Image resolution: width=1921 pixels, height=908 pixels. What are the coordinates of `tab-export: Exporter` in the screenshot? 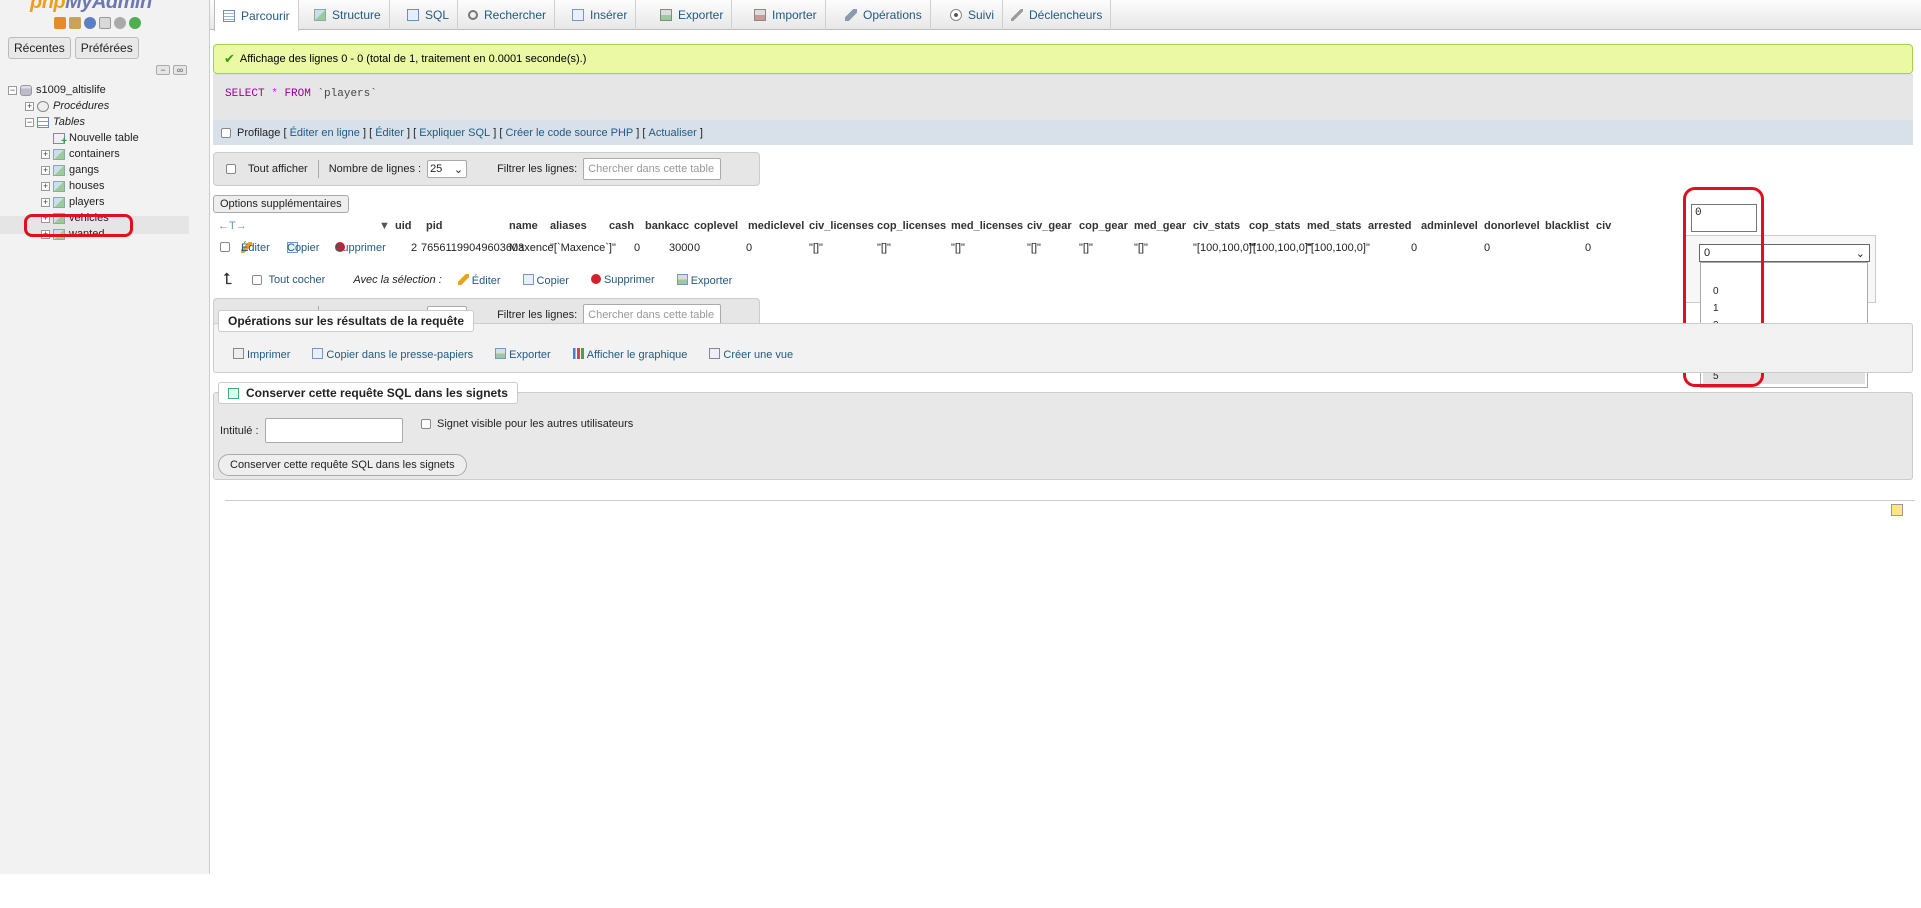 It's located at (692, 15).